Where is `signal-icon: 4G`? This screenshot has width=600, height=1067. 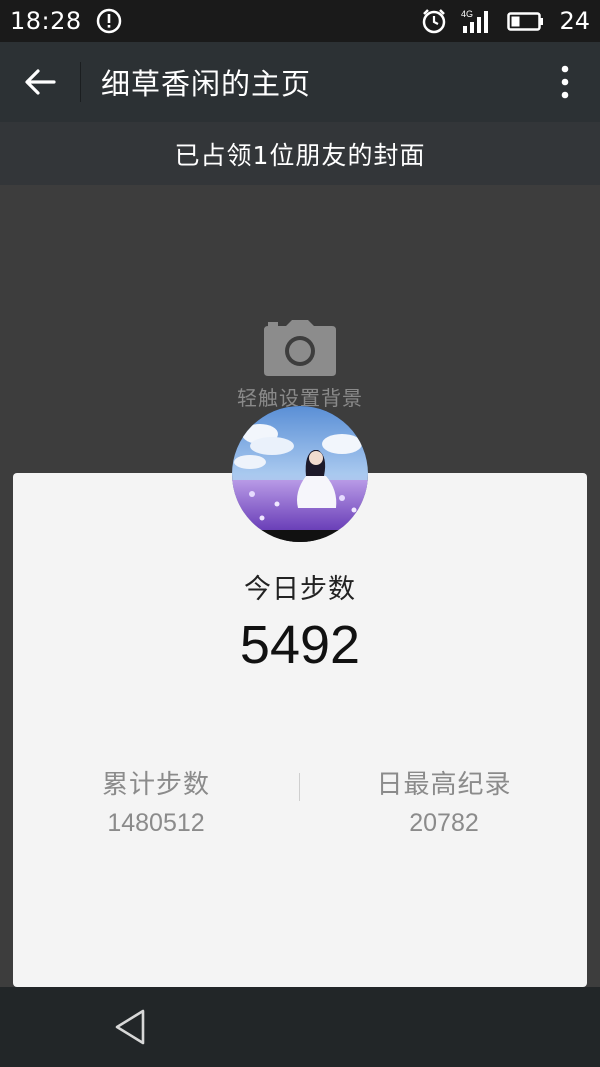
signal-icon: 4G is located at coordinates (477, 21).